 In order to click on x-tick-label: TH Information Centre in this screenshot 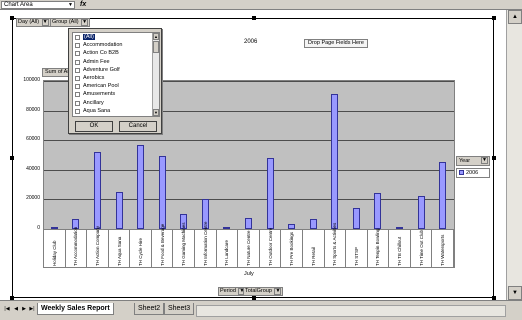, I will do `click(205, 243)`.